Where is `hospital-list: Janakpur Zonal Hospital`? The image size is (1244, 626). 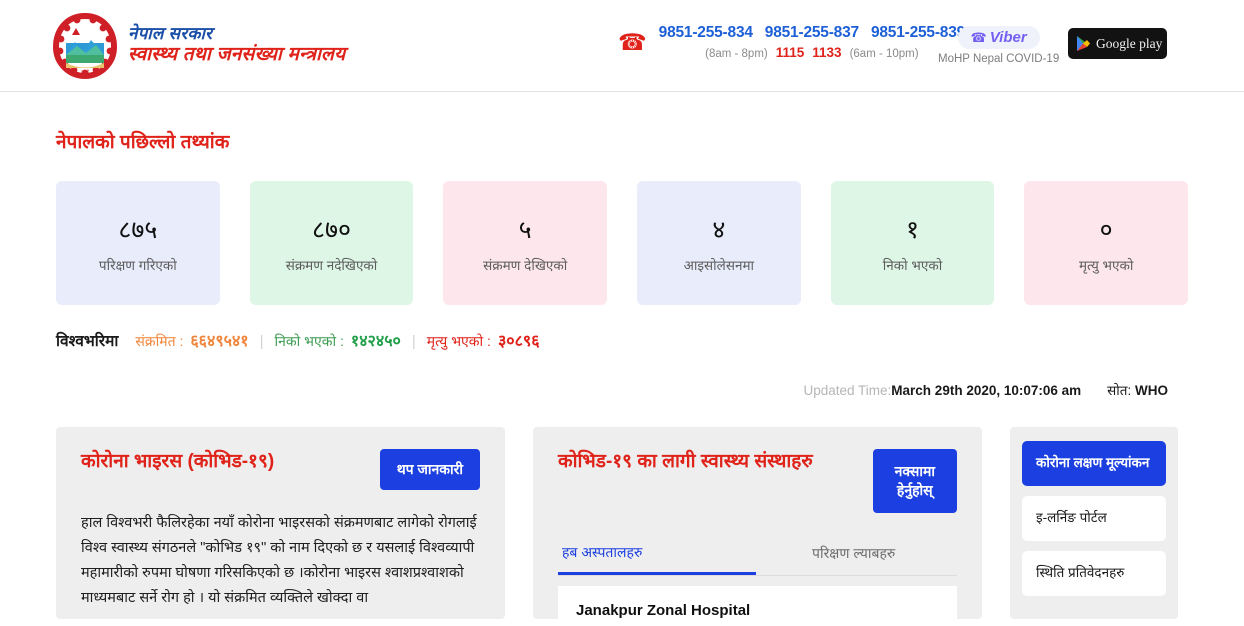
hospital-list: Janakpur Zonal Hospital is located at coordinates (757, 602).